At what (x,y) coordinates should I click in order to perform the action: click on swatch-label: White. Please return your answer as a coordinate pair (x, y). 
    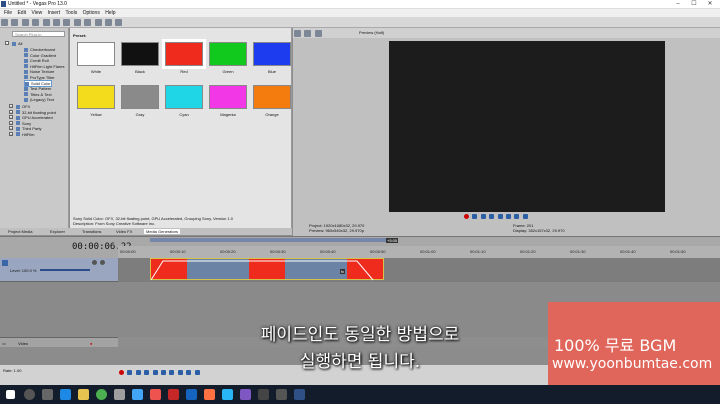
    Looking at the image, I should click on (96, 71).